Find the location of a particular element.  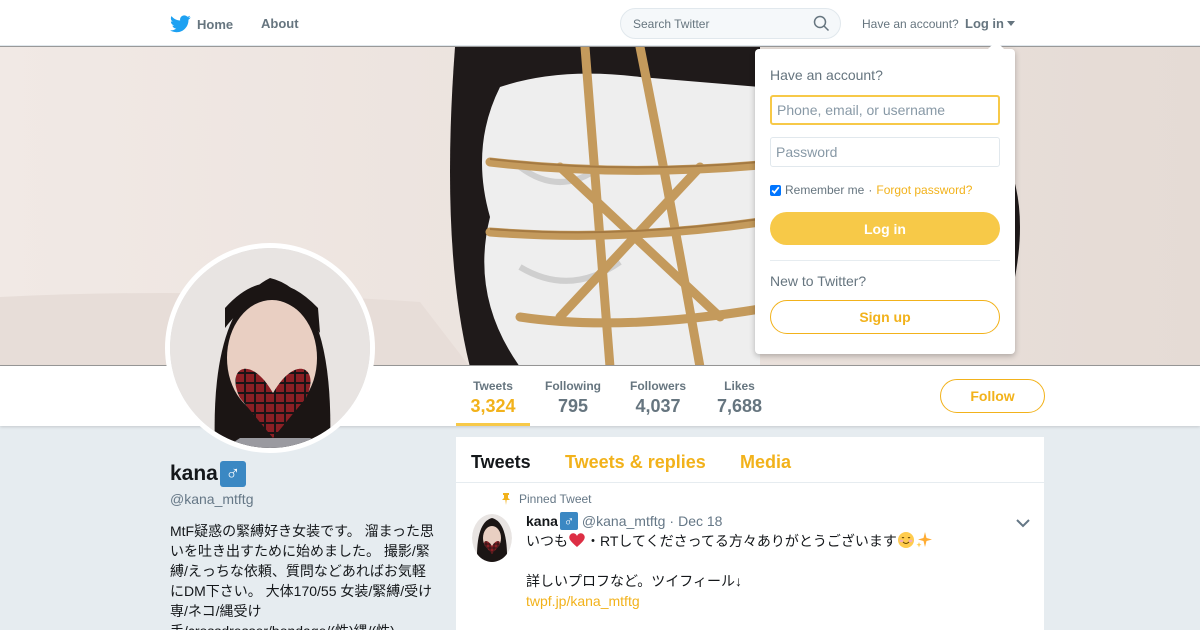

profile-name: kana ♂ is located at coordinates (208, 474).